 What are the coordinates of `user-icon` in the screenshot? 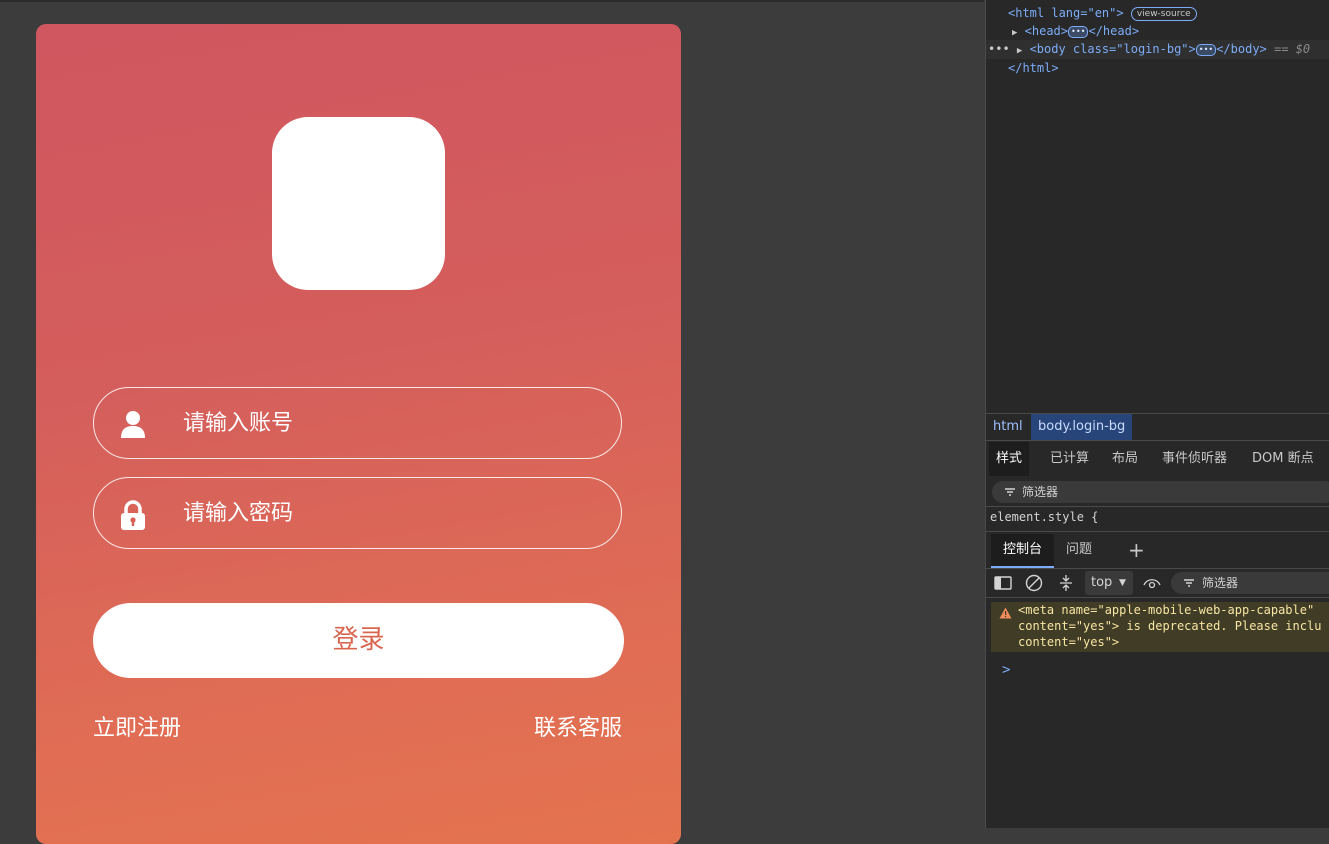 It's located at (133, 424).